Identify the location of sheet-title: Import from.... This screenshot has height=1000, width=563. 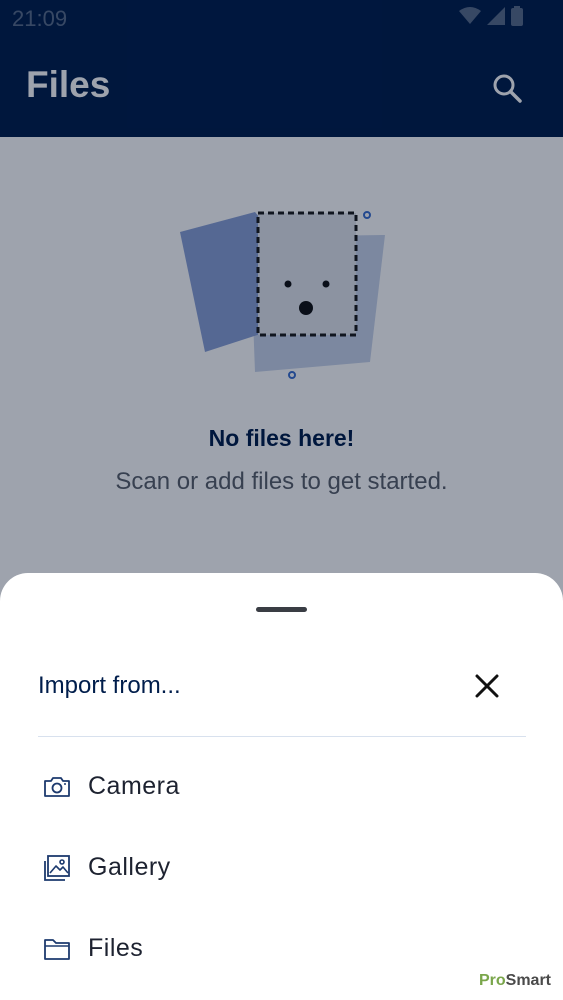
(109, 685).